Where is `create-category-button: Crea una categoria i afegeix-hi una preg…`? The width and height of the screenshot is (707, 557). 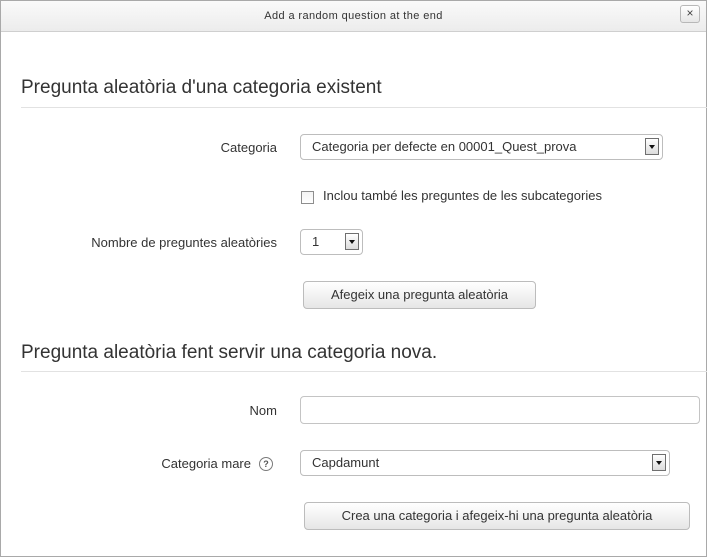 create-category-button: Crea una categoria i afegeix-hi una preg… is located at coordinates (497, 516).